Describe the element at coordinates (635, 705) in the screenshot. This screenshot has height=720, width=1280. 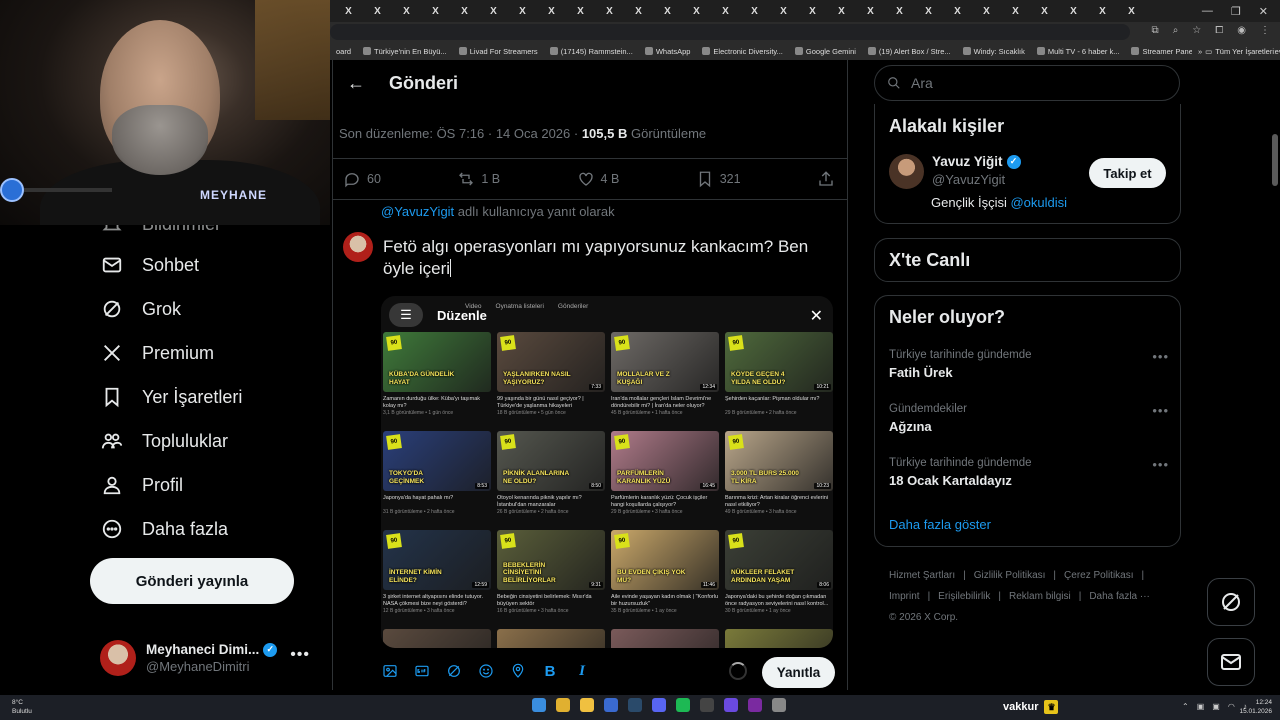
I see `steam-icon` at that location.